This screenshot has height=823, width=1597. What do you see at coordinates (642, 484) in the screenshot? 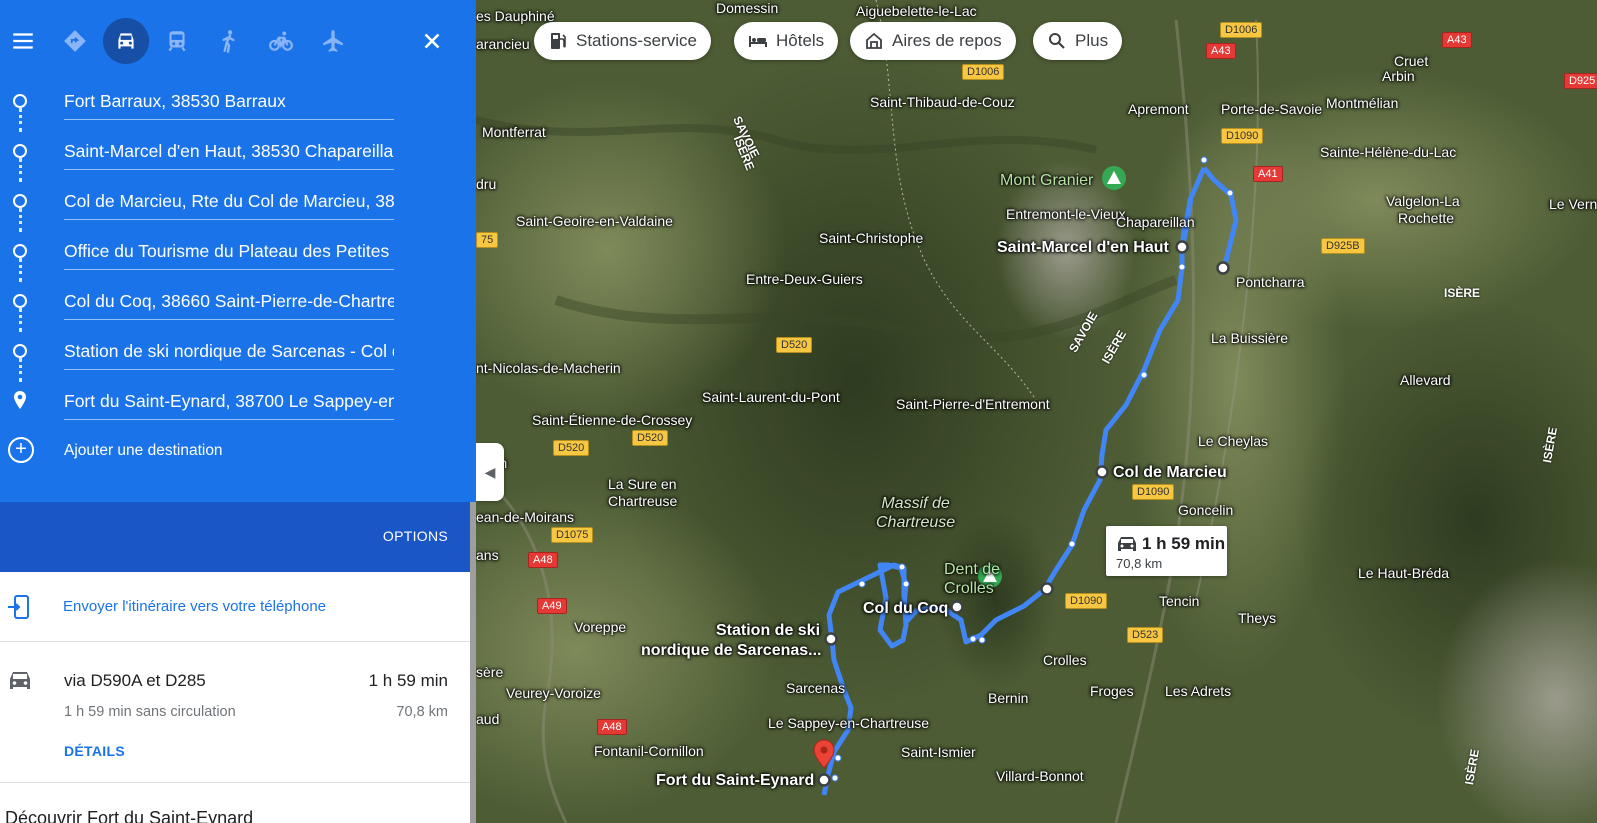
I see `place-label: La Sure en` at bounding box center [642, 484].